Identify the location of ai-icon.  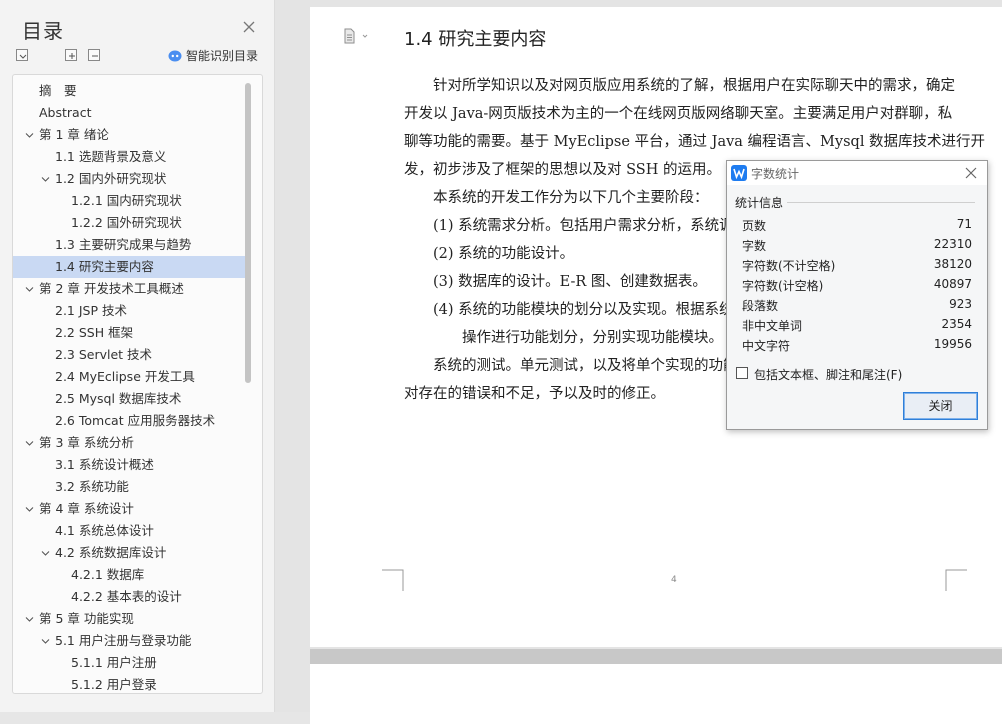
(175, 56).